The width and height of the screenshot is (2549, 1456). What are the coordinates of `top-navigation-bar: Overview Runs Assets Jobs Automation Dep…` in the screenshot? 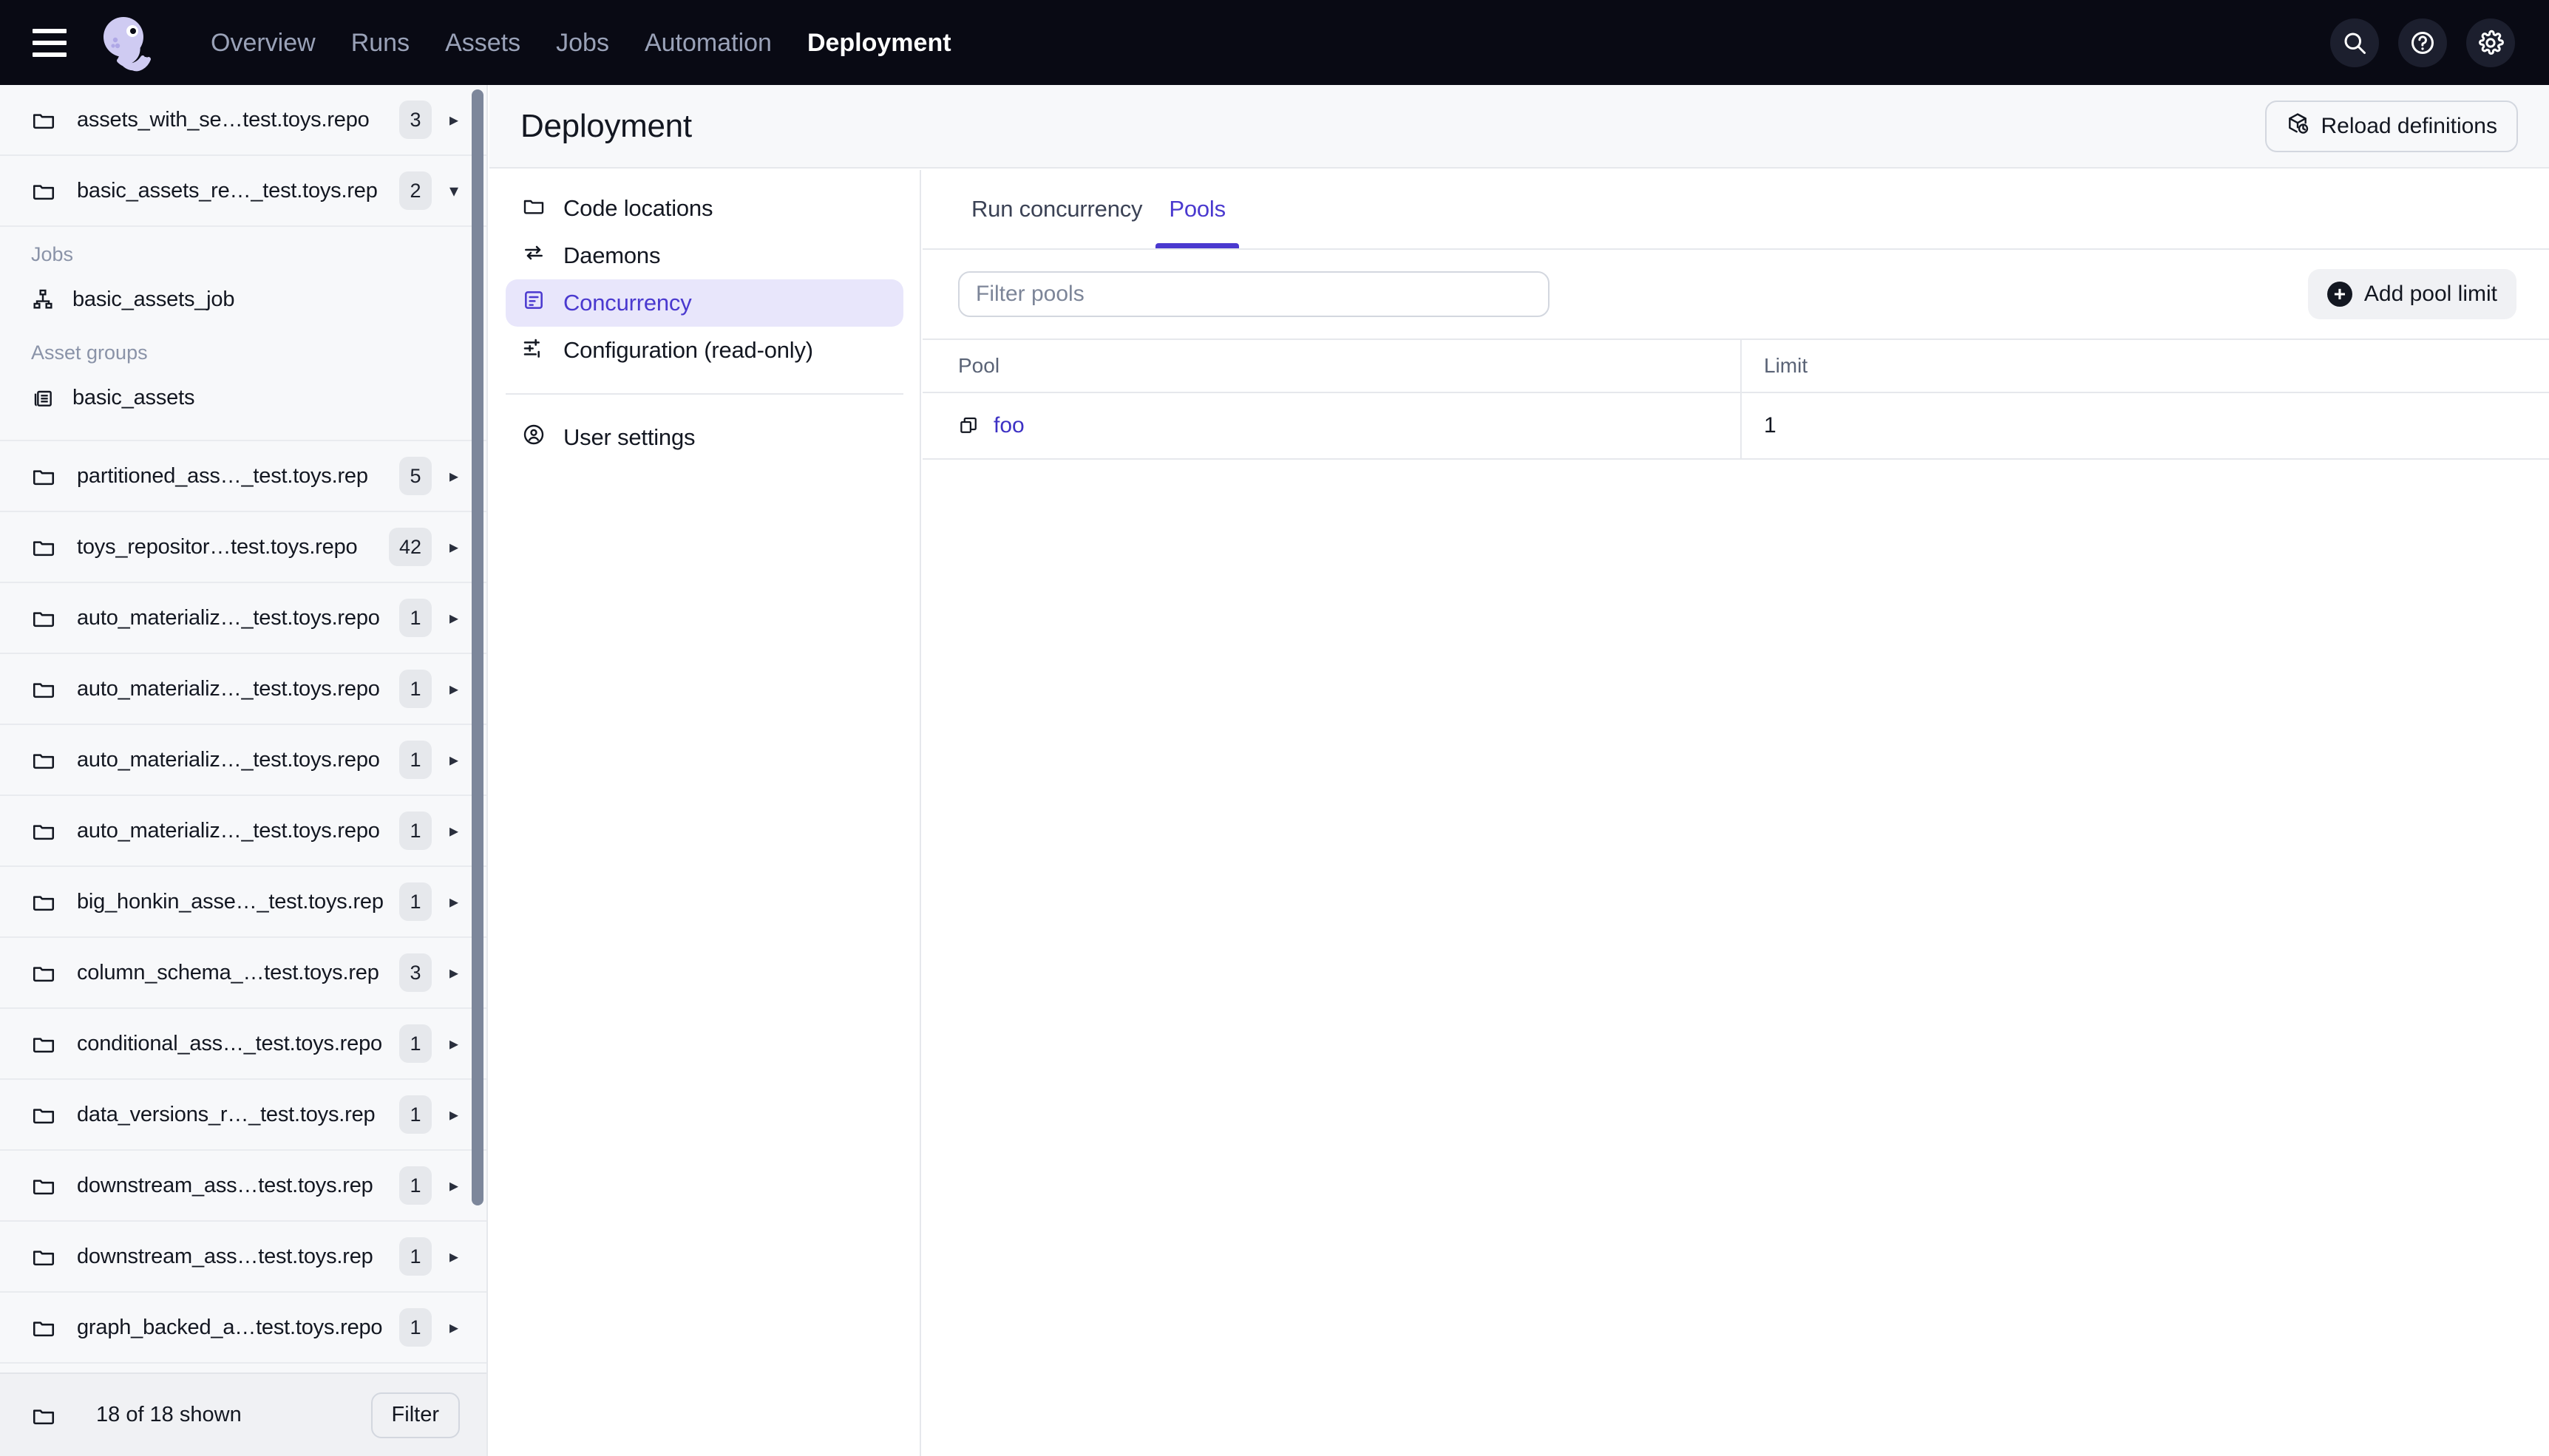 It's located at (1274, 42).